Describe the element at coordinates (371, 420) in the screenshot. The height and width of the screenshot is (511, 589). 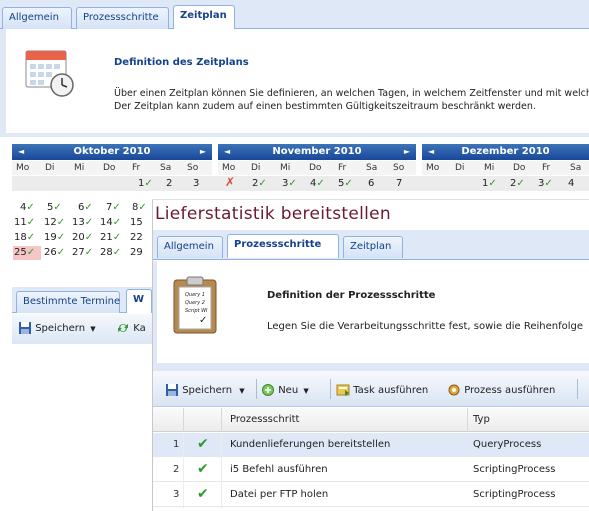
I see `grid-header` at that location.